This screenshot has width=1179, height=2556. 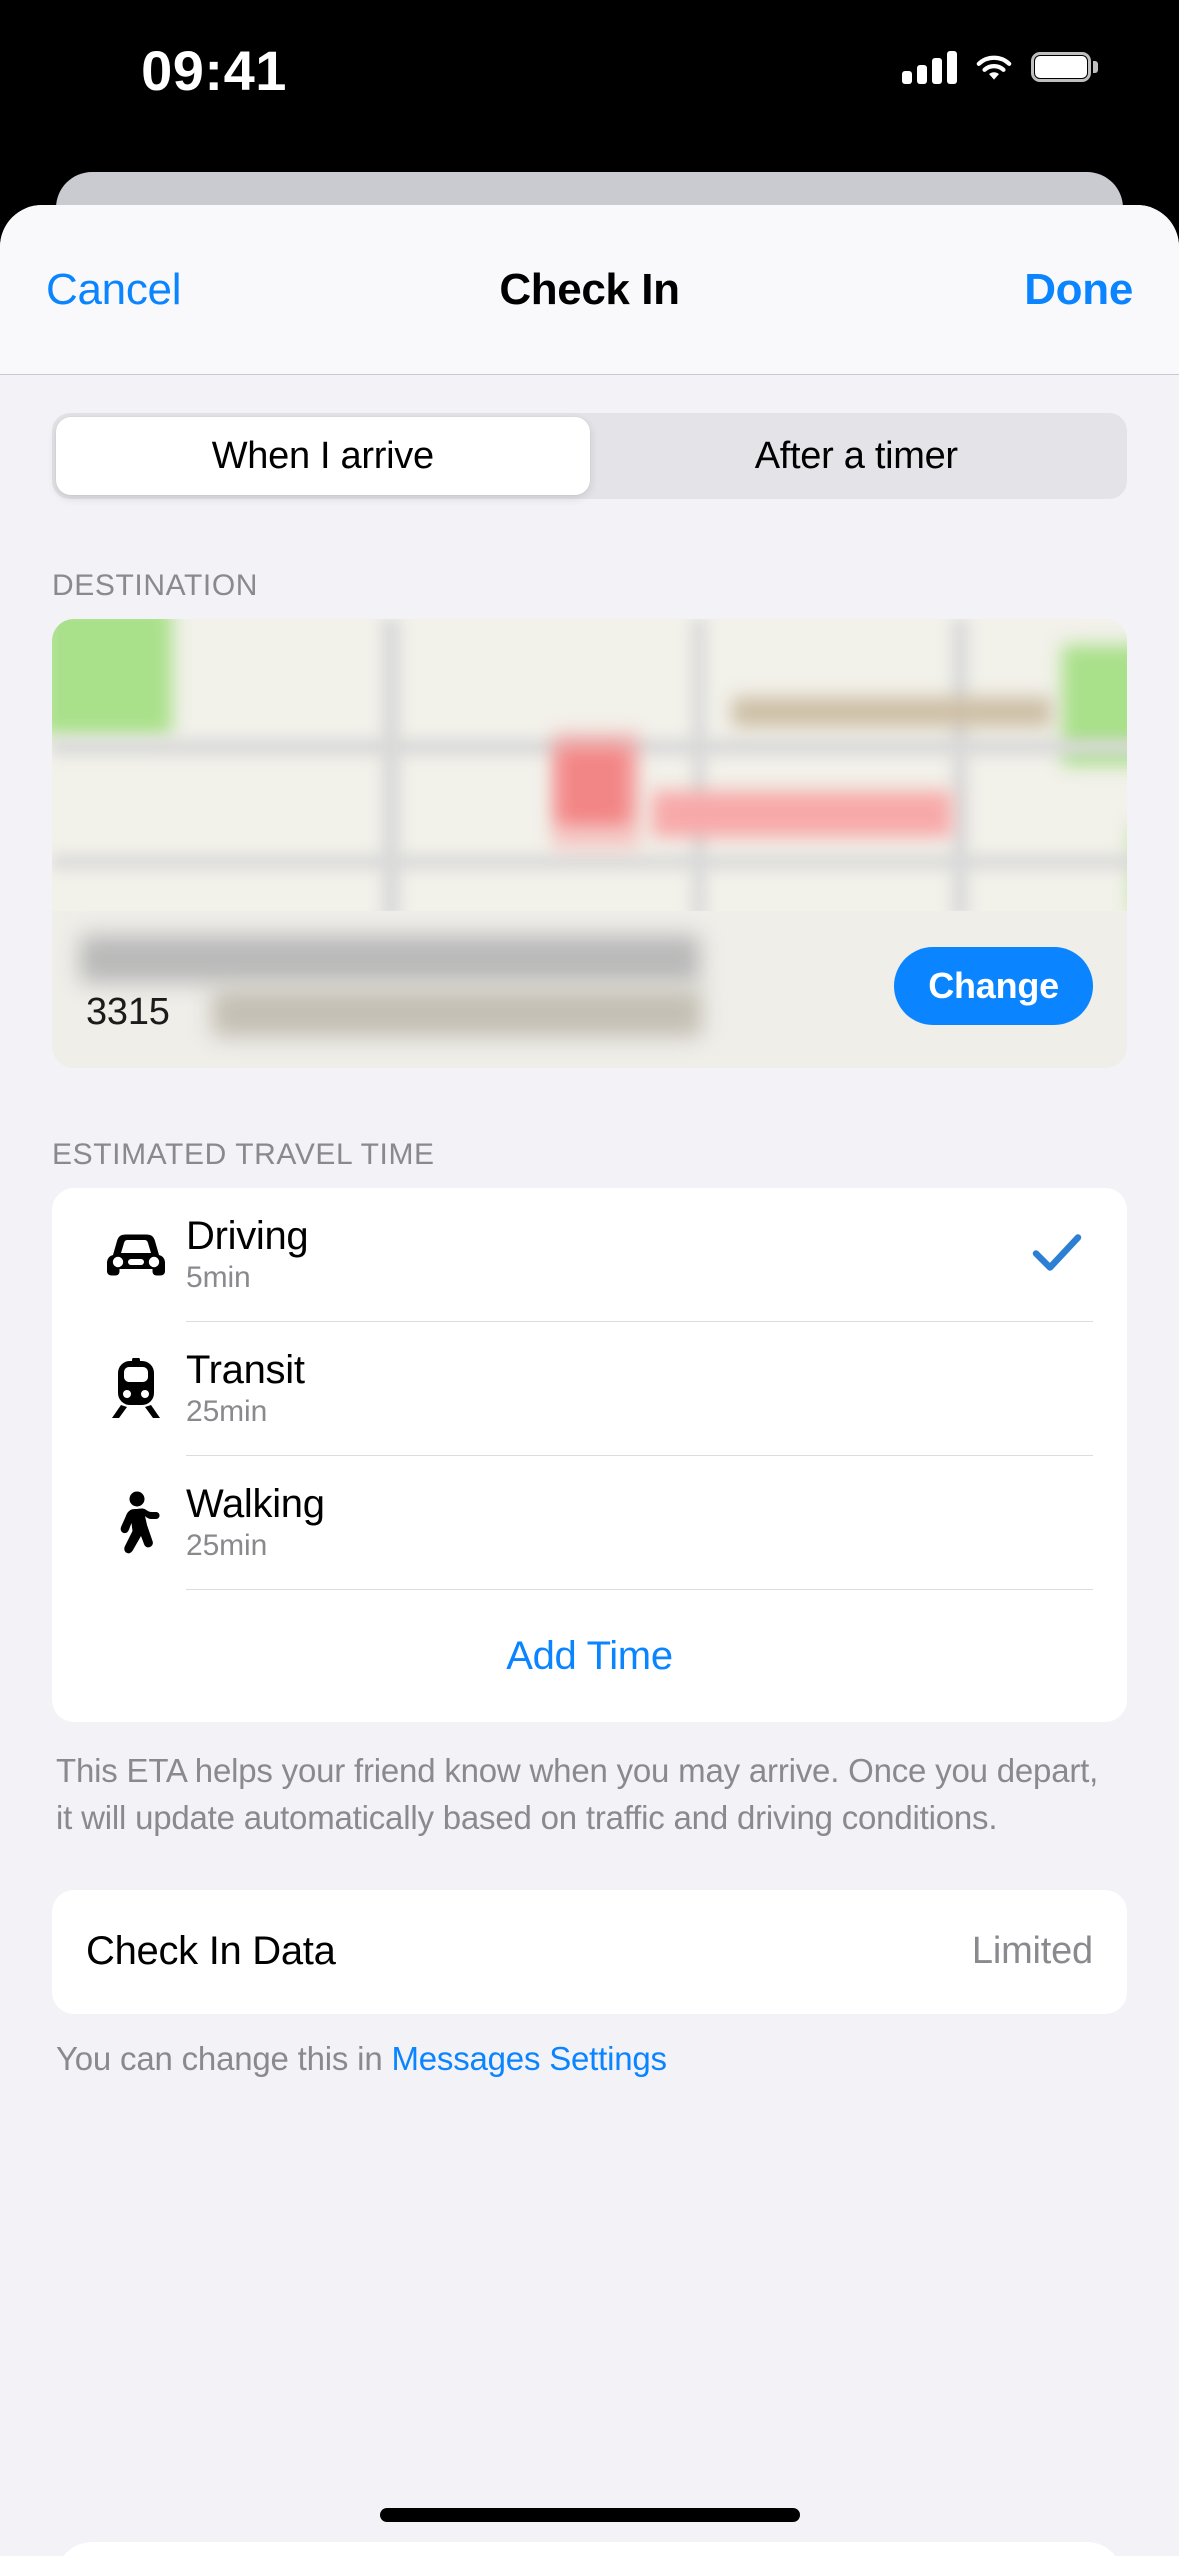 I want to click on status-bar: 09:41, so click(x=589, y=86).